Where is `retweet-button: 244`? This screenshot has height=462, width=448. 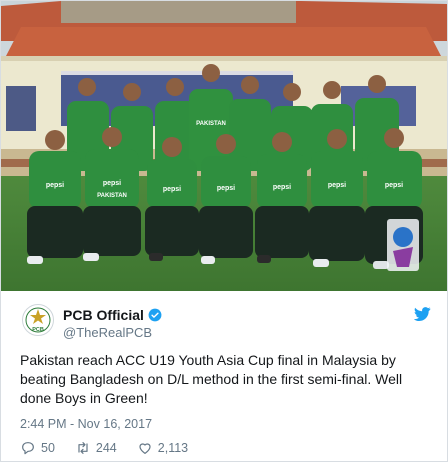 retweet-button: 244 is located at coordinates (96, 448).